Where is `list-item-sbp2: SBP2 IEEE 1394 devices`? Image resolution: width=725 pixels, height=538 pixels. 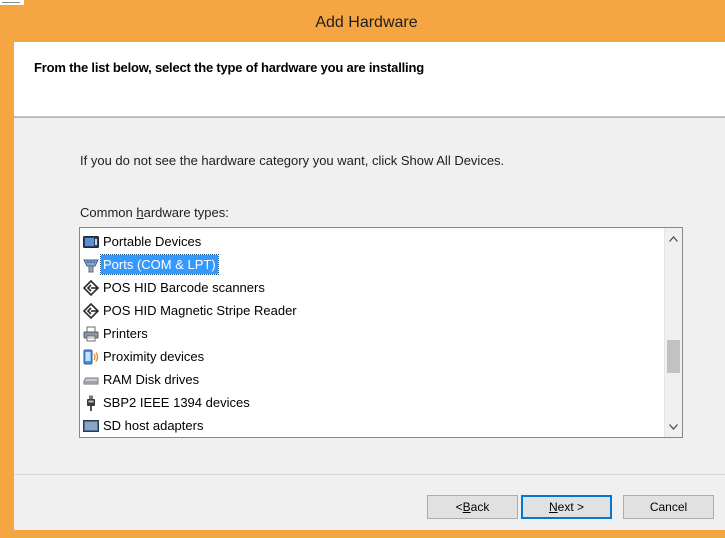
list-item-sbp2: SBP2 IEEE 1394 devices is located at coordinates (167, 402).